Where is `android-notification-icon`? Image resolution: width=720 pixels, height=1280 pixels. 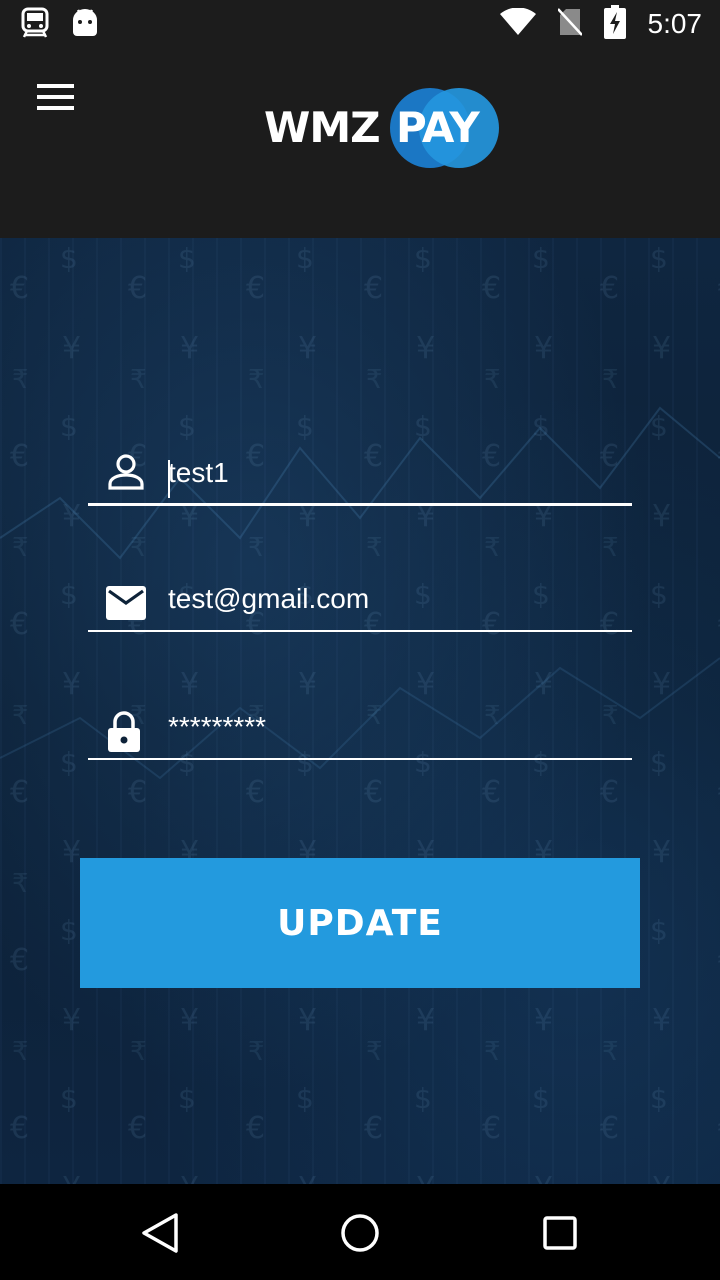 android-notification-icon is located at coordinates (85, 25).